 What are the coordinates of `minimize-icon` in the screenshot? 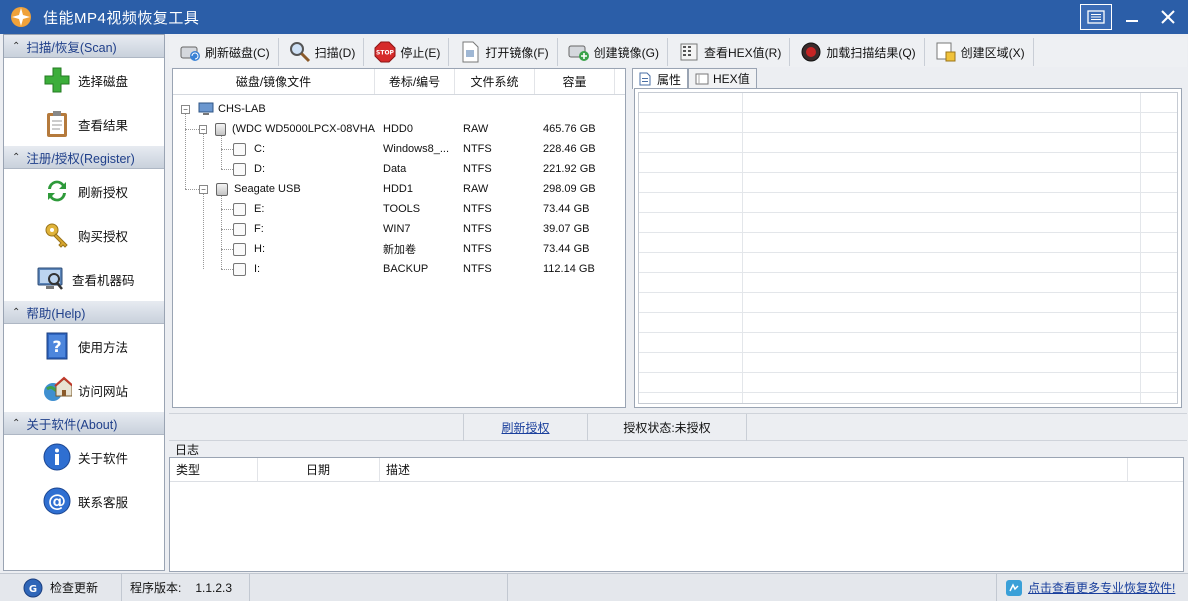 It's located at (1132, 21).